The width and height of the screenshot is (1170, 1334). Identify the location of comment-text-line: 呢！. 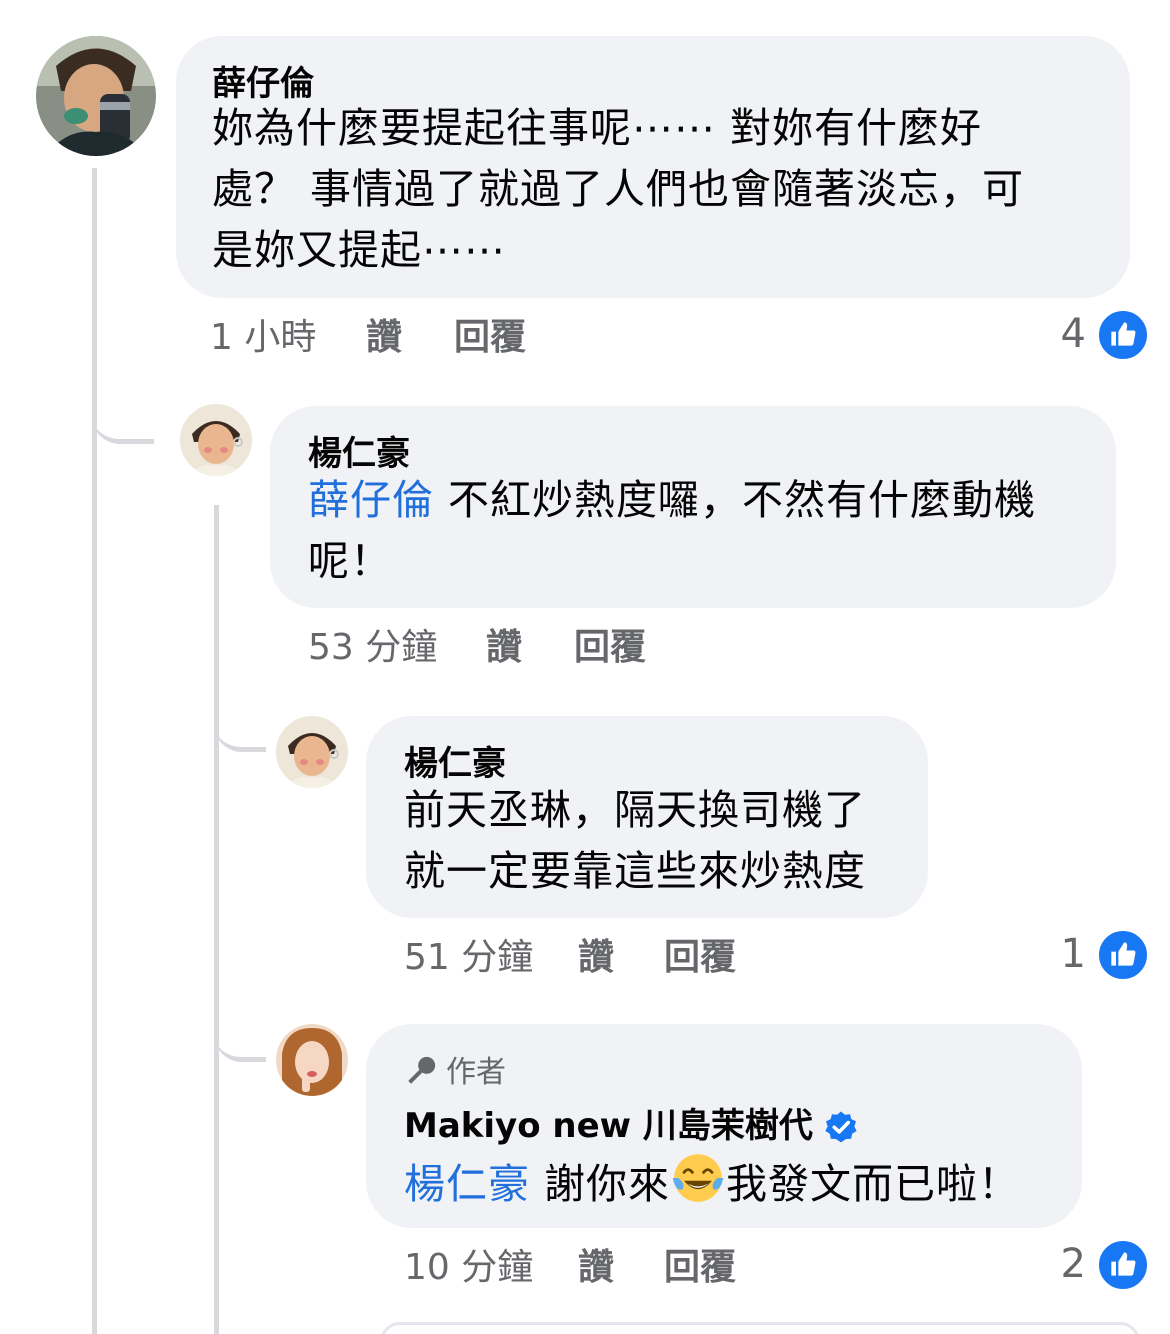
(350, 561).